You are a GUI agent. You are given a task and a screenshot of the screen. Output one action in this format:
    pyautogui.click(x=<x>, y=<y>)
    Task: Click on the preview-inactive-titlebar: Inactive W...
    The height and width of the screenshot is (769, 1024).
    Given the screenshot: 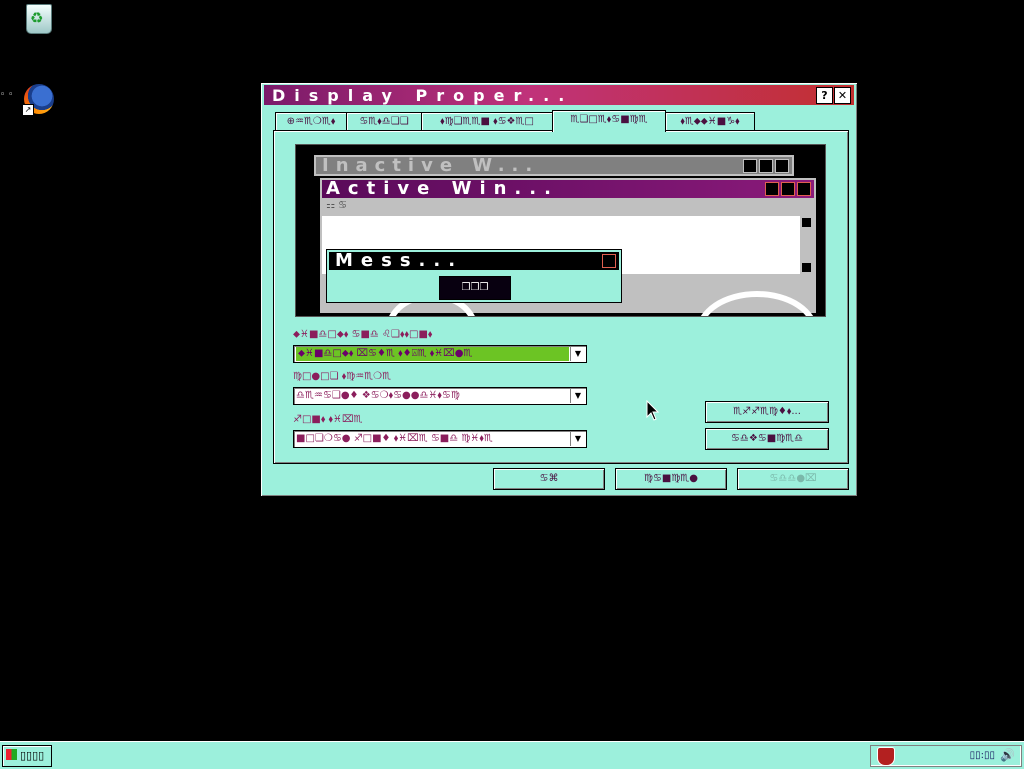 What is the action you would take?
    pyautogui.click(x=554, y=165)
    